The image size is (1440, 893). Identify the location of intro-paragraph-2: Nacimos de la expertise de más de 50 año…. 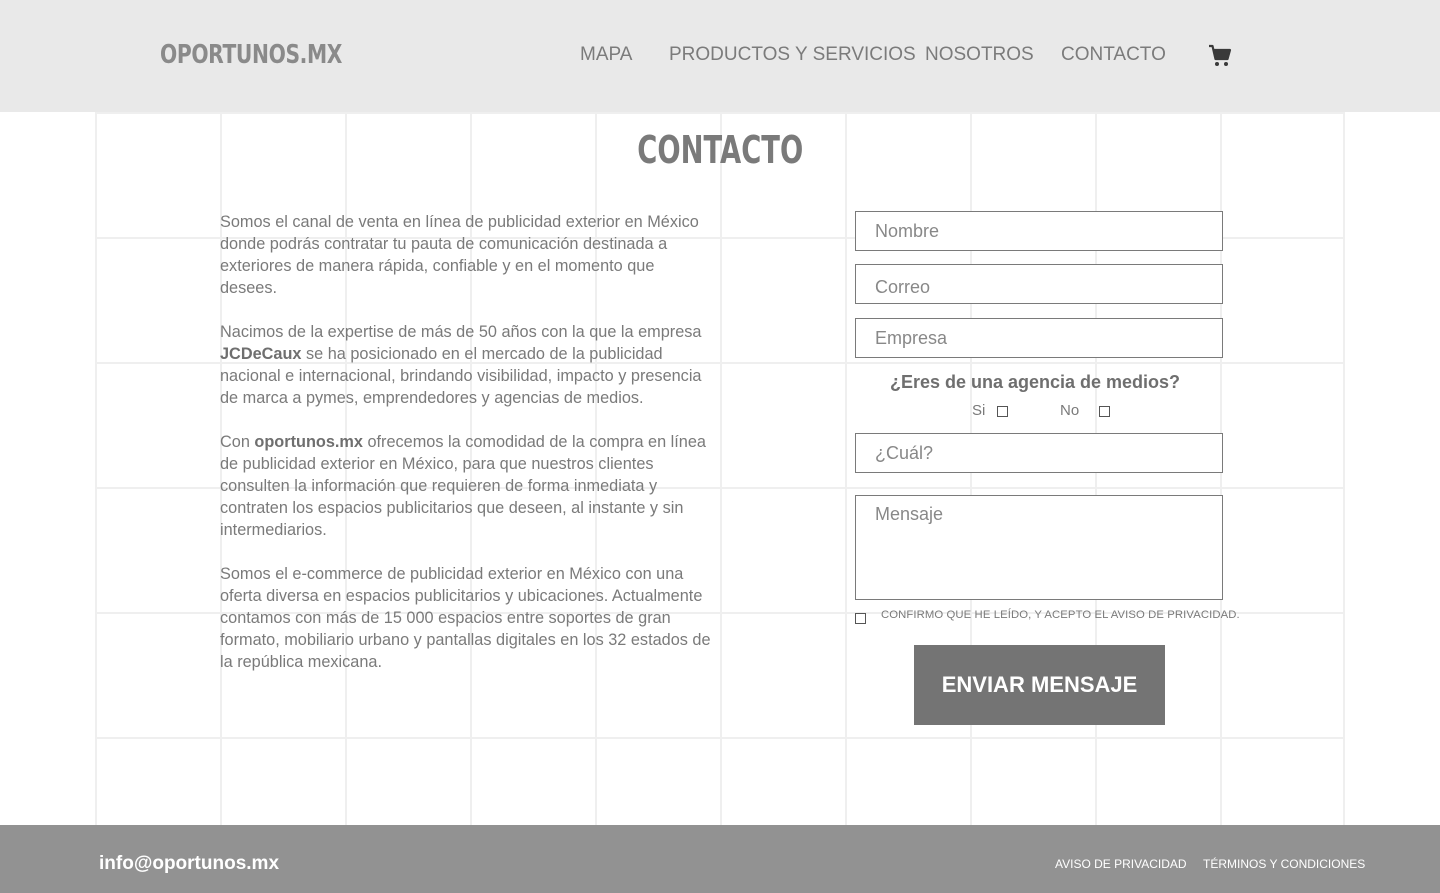
(467, 365).